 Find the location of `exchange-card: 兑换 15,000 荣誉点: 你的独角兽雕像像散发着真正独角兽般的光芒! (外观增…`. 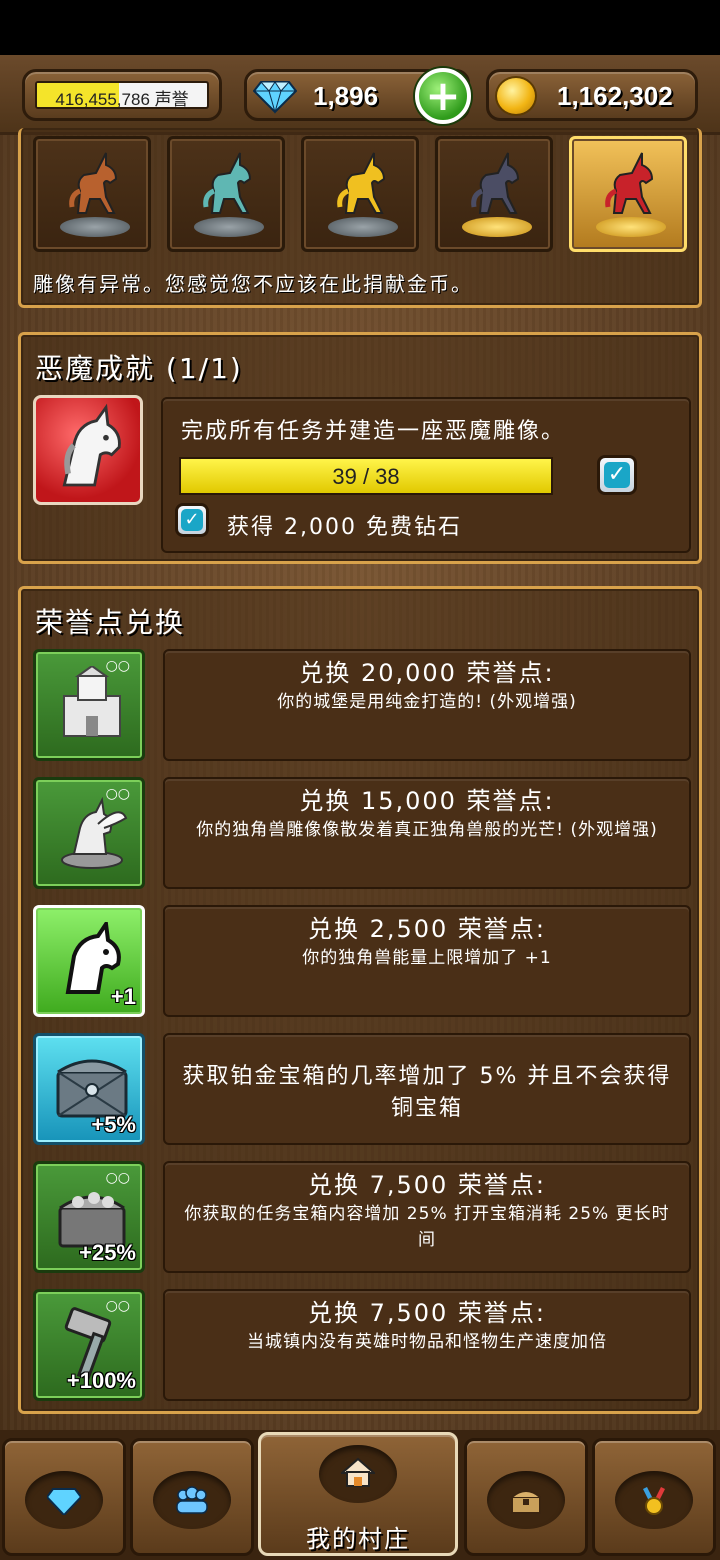

exchange-card: 兑换 15,000 荣誉点: 你的独角兽雕像像散发着真正独角兽般的光芒! (外观增… is located at coordinates (427, 833).